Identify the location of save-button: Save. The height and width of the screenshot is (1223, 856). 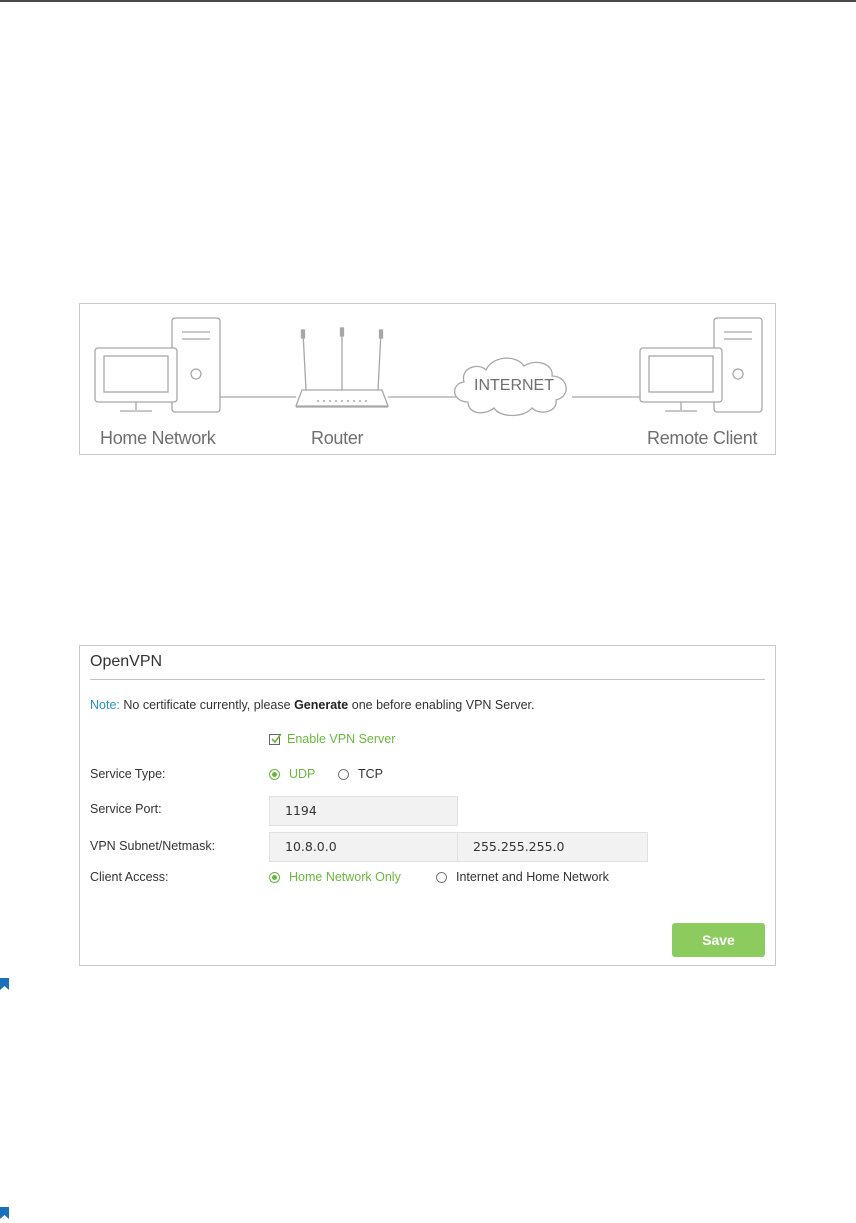
(718, 940).